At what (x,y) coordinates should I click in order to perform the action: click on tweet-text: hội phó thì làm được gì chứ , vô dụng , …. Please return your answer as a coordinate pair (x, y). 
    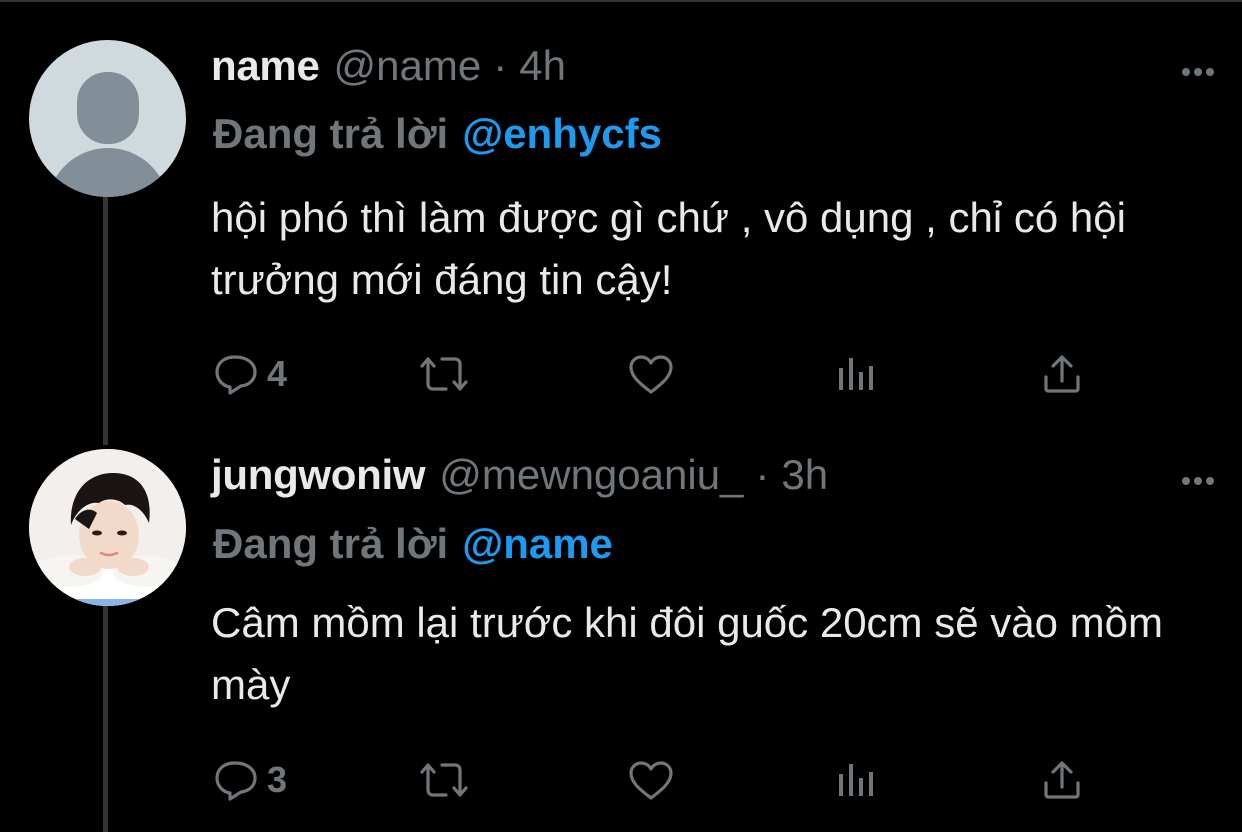
    Looking at the image, I should click on (668, 248).